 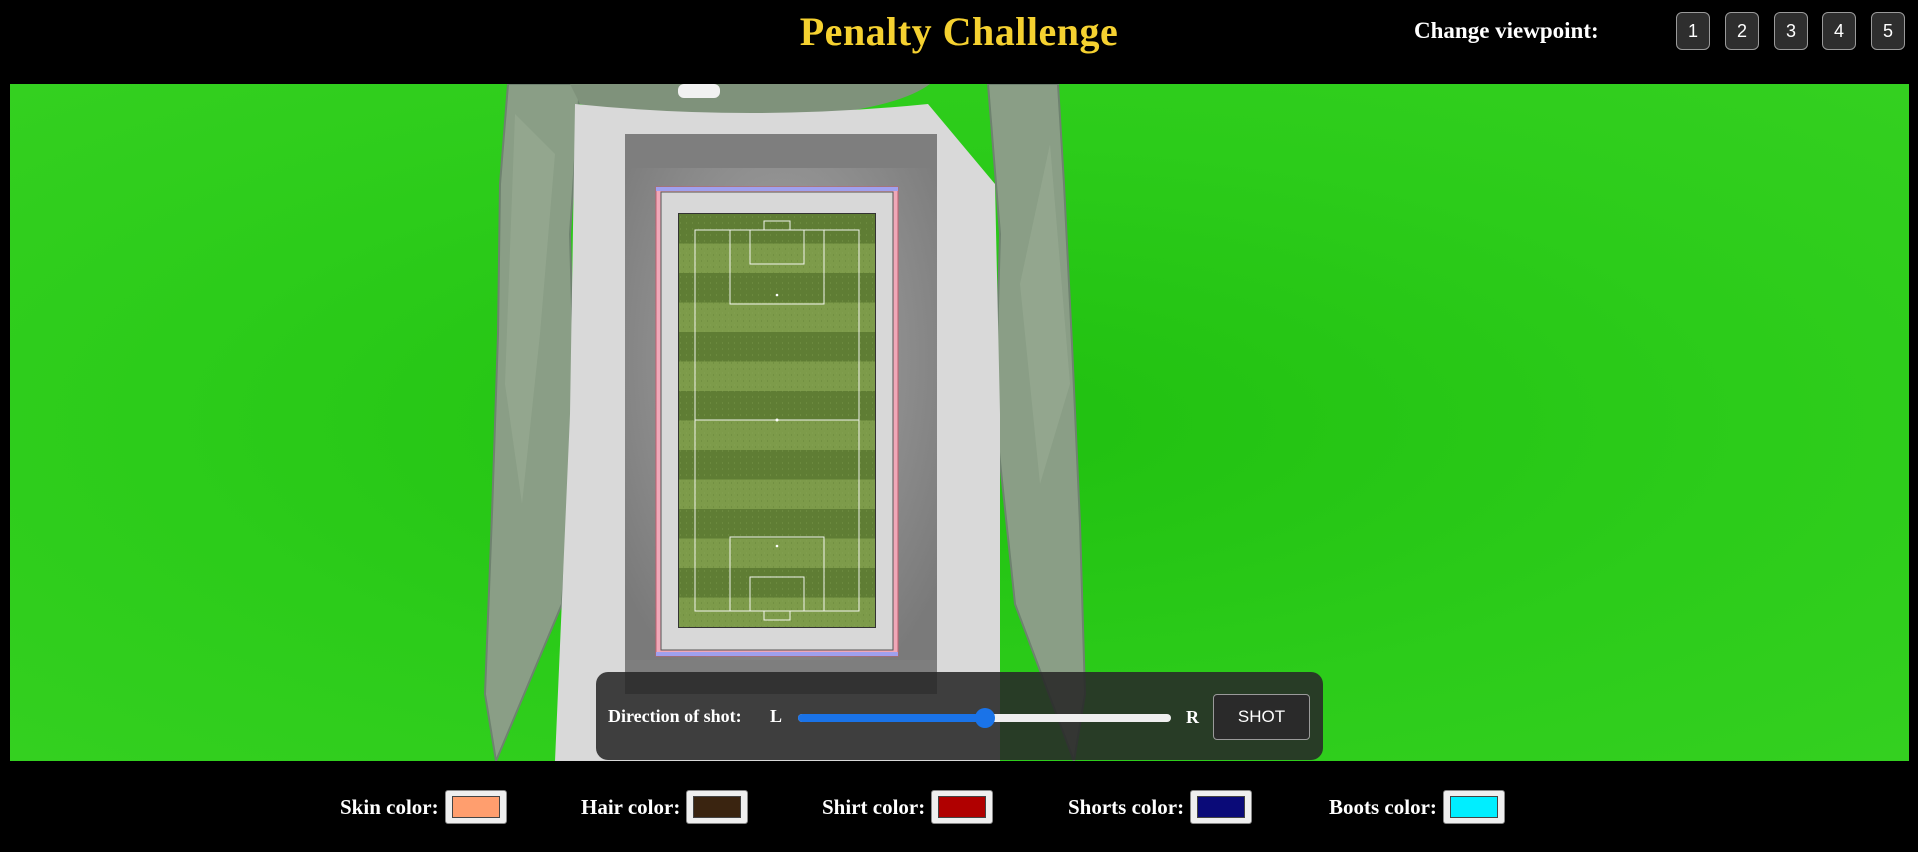 What do you see at coordinates (1126, 806) in the screenshot?
I see `shorts-color-label: Shorts color:` at bounding box center [1126, 806].